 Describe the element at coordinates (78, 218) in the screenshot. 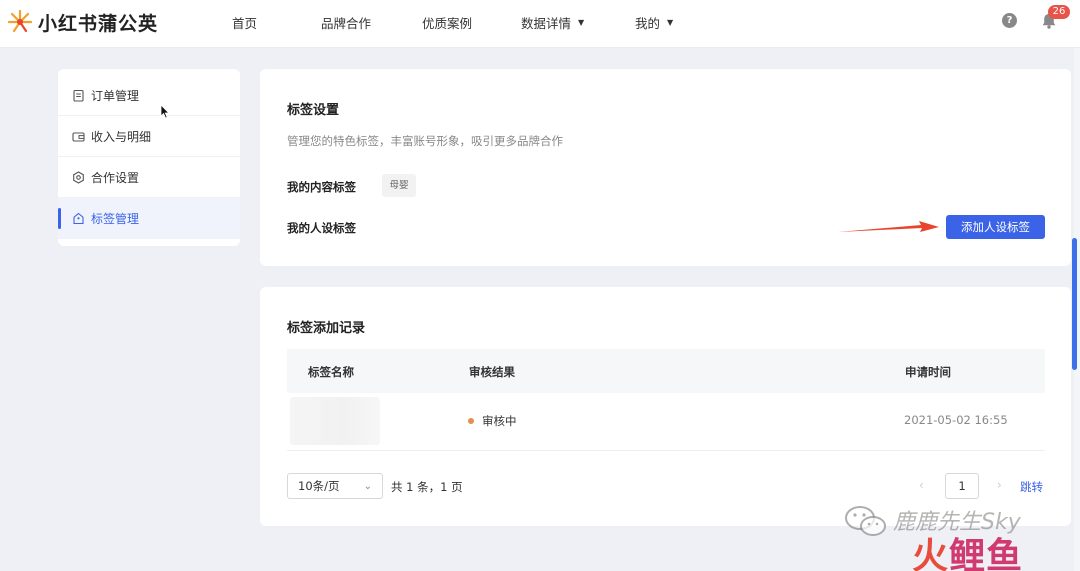

I see `tag-icon` at that location.